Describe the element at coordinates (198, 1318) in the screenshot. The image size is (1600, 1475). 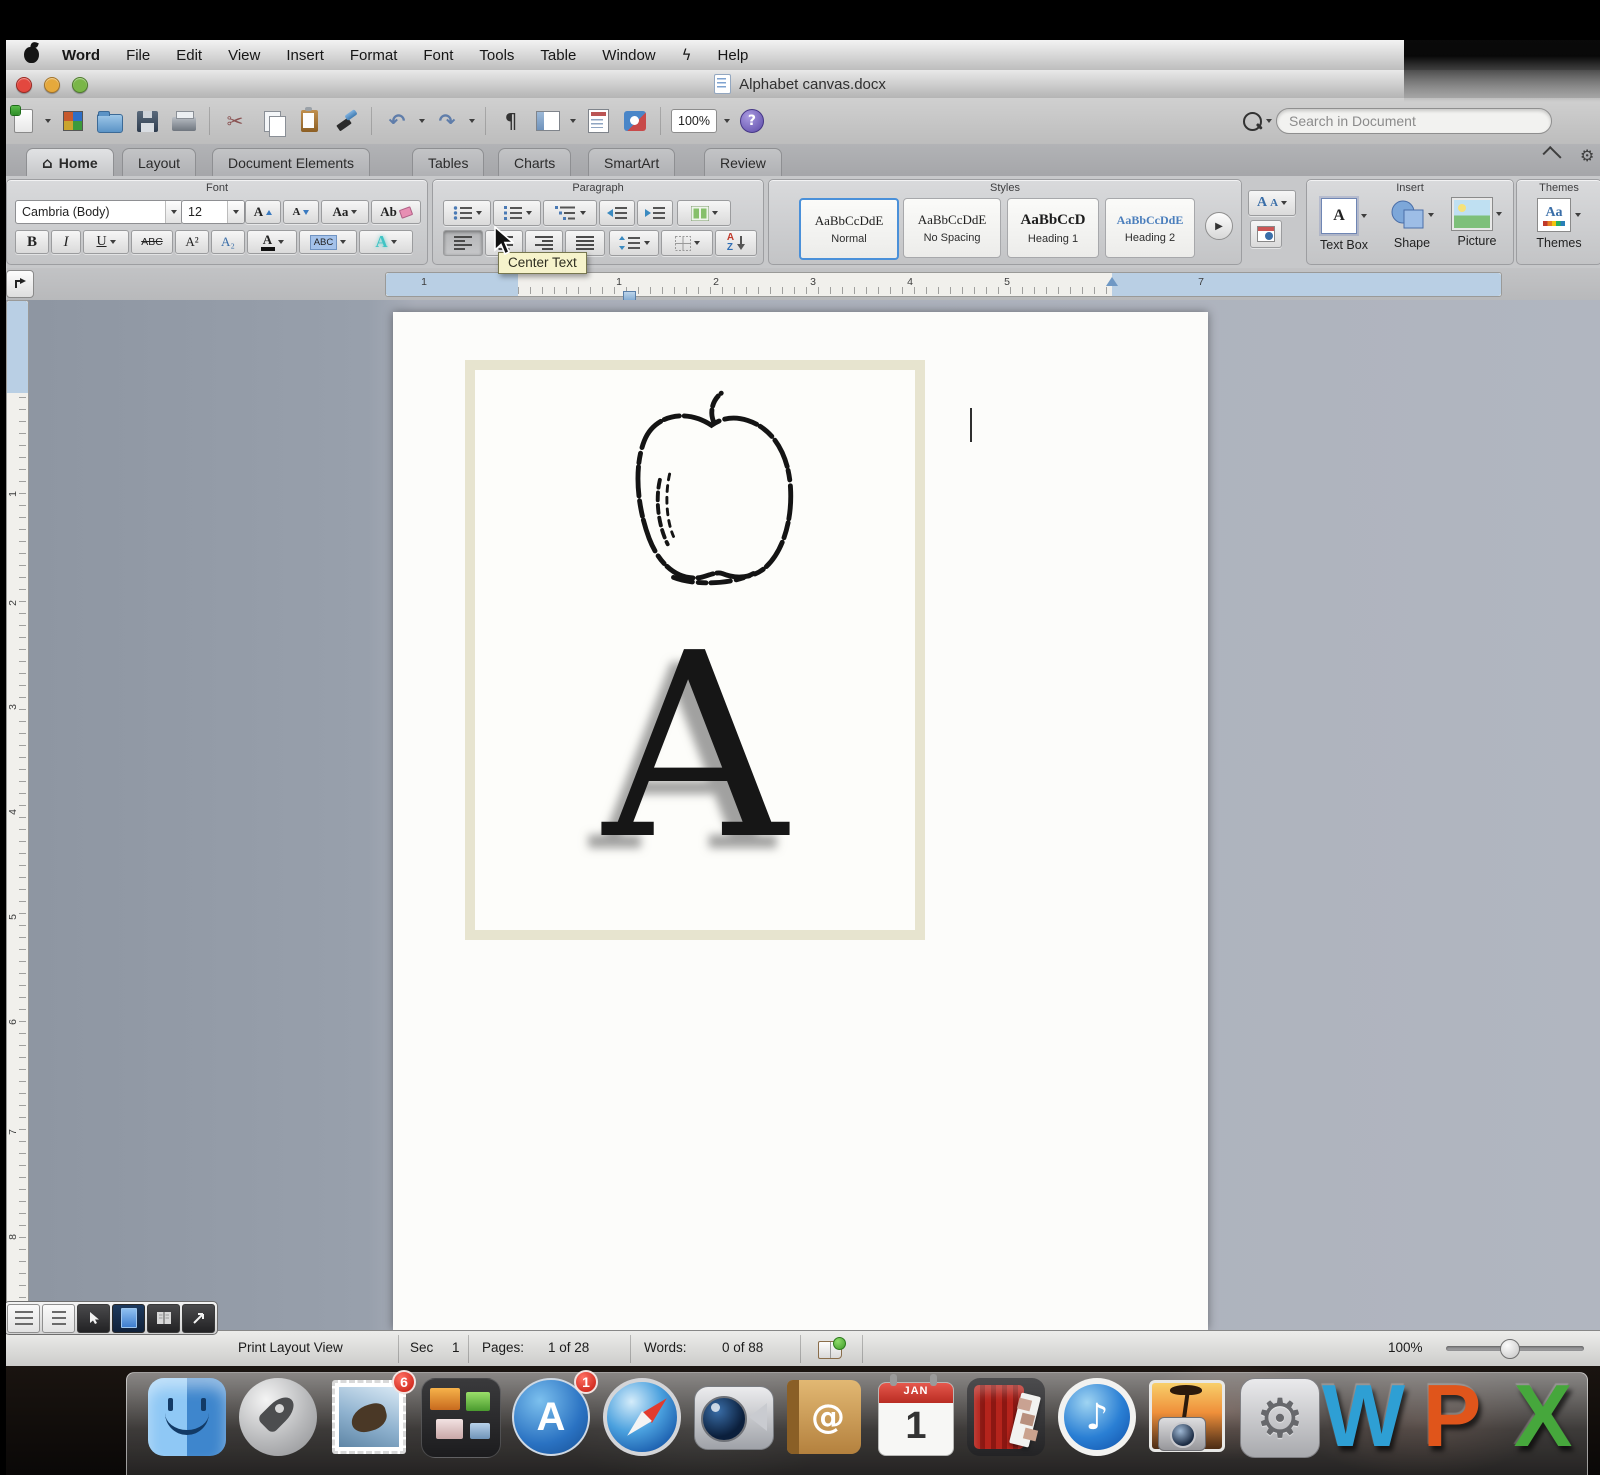
I see `focus-view-button` at that location.